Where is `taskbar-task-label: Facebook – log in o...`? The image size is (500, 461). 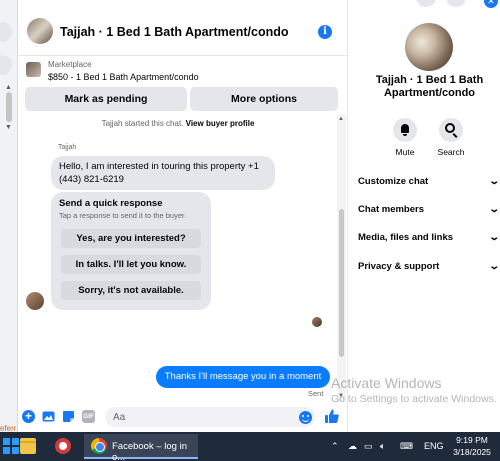 taskbar-task-label: Facebook – log in o... is located at coordinates (149, 451).